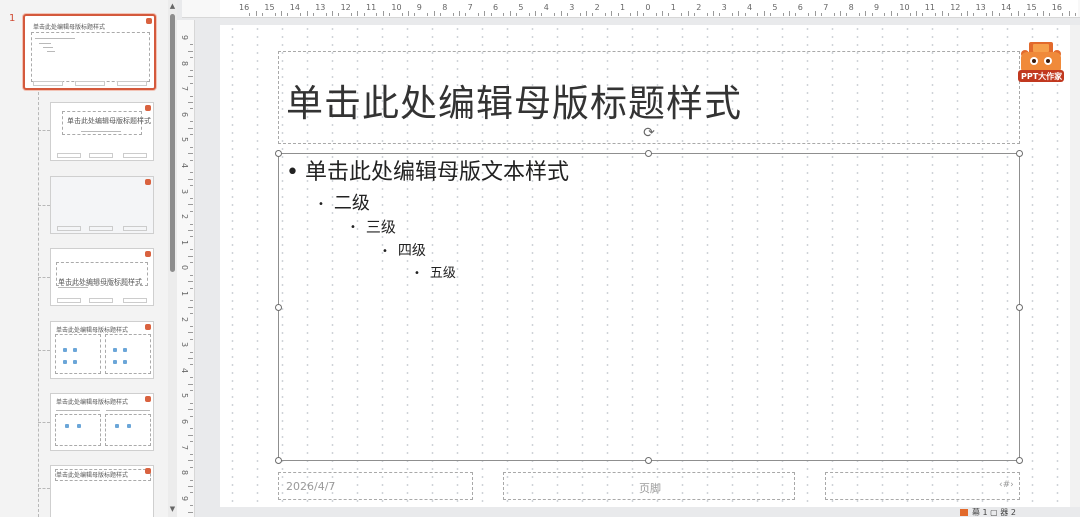  Describe the element at coordinates (344, 202) in the screenshot. I see `text-level-2: • 二级` at that location.